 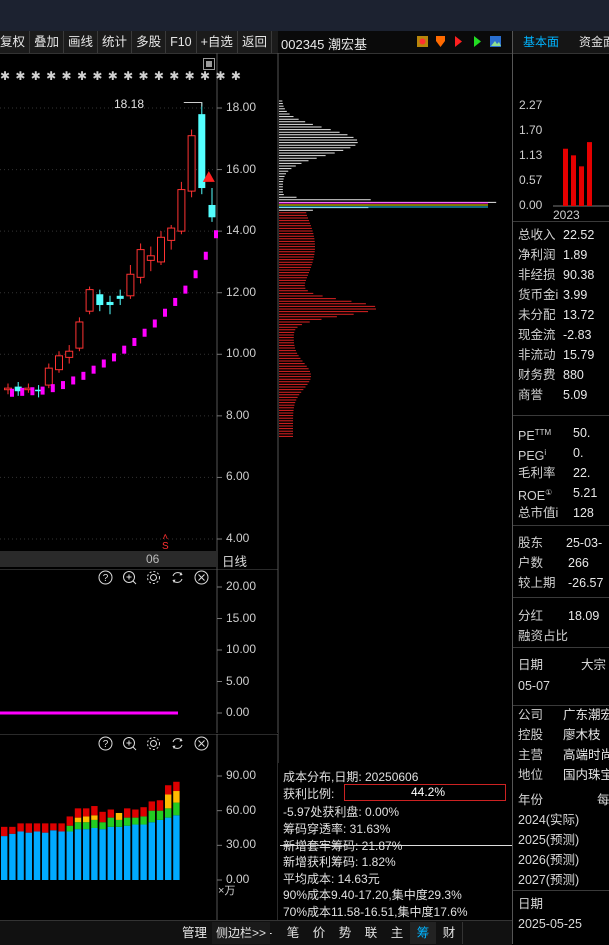 I want to click on valuation-value: 22., so click(x=582, y=473).